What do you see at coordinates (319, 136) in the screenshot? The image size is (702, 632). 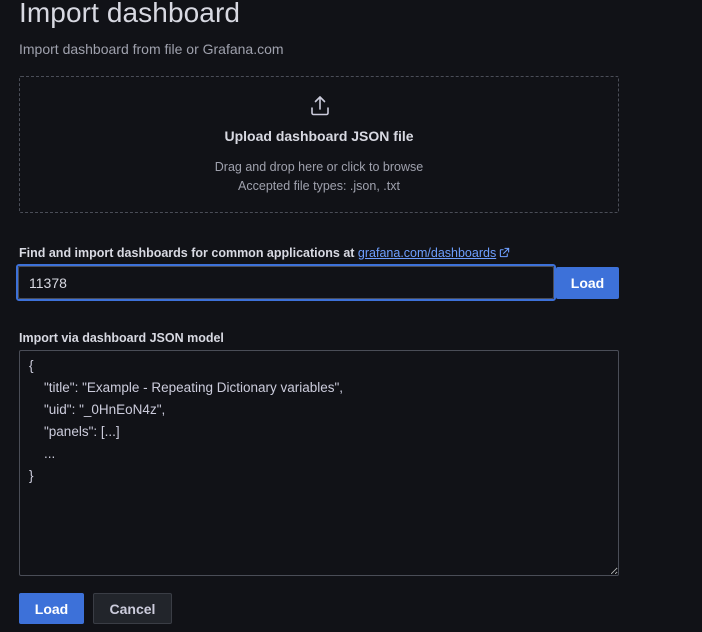 I see `upload-title: Upload dashboard JSON file` at bounding box center [319, 136].